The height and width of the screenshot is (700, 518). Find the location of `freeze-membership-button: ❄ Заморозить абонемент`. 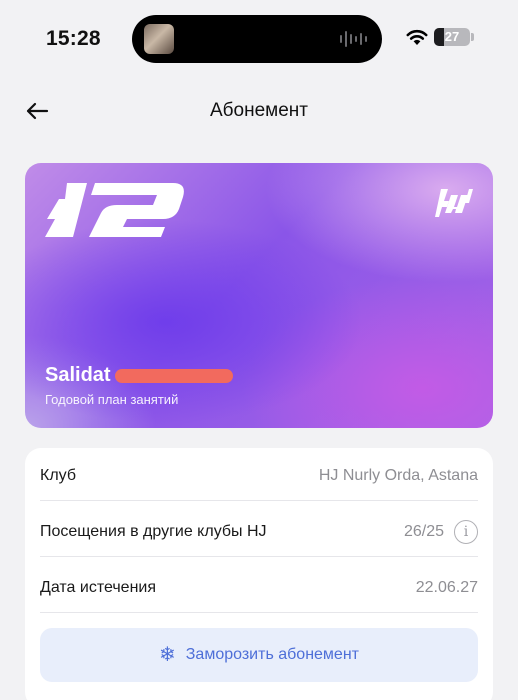

freeze-membership-button: ❄ Заморозить абонемент is located at coordinates (259, 655).